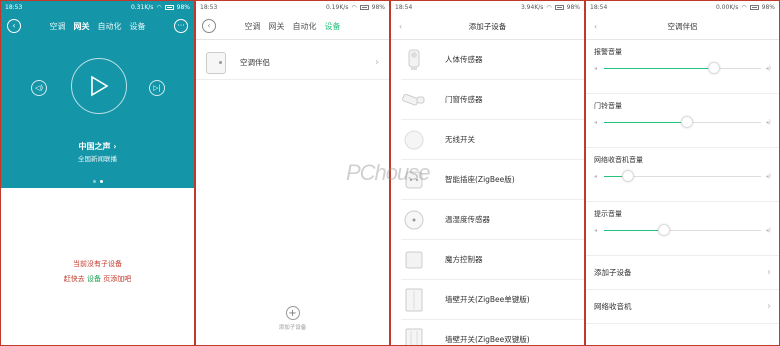 Image resolution: width=780 pixels, height=346 pixels. Describe the element at coordinates (682, 7) in the screenshot. I see `status-bar: 18:54 0.00K/s ◠ 98%` at that location.